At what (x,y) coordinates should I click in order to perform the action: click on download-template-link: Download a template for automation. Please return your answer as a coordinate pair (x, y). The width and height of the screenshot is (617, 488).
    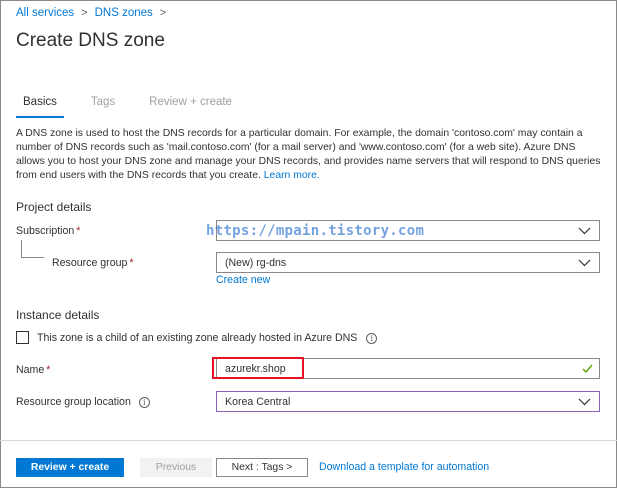
    Looking at the image, I should click on (404, 467).